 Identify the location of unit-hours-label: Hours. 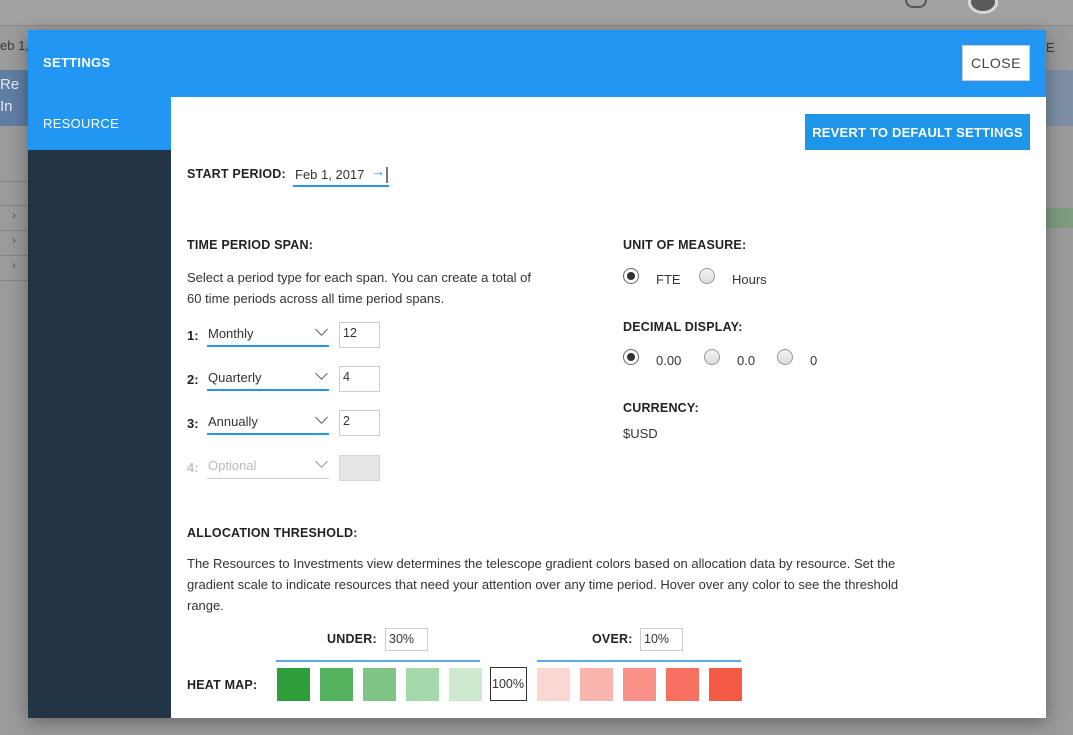
(749, 279).